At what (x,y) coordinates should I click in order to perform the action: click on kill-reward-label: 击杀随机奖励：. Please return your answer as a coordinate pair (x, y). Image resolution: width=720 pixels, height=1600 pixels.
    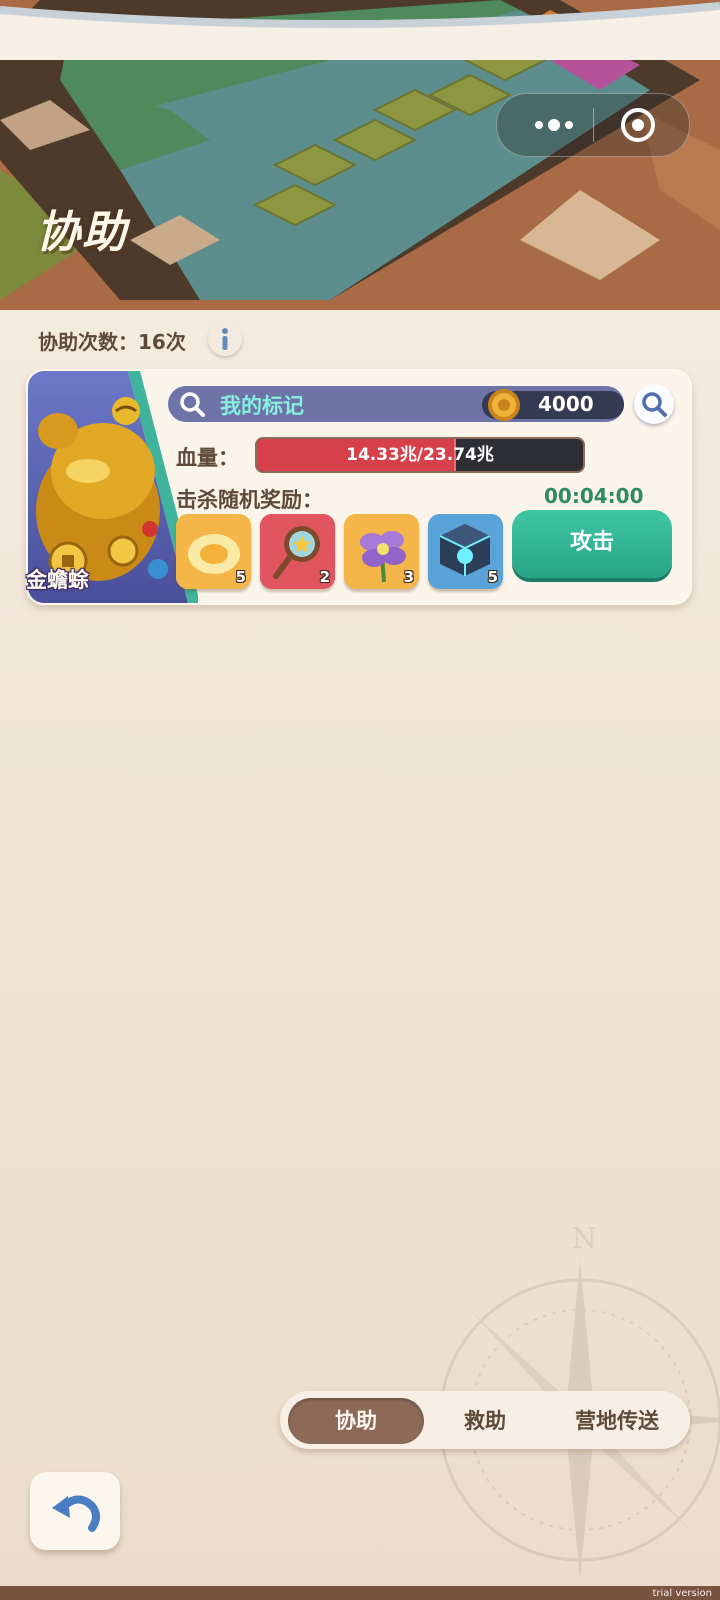
    Looking at the image, I should click on (249, 500).